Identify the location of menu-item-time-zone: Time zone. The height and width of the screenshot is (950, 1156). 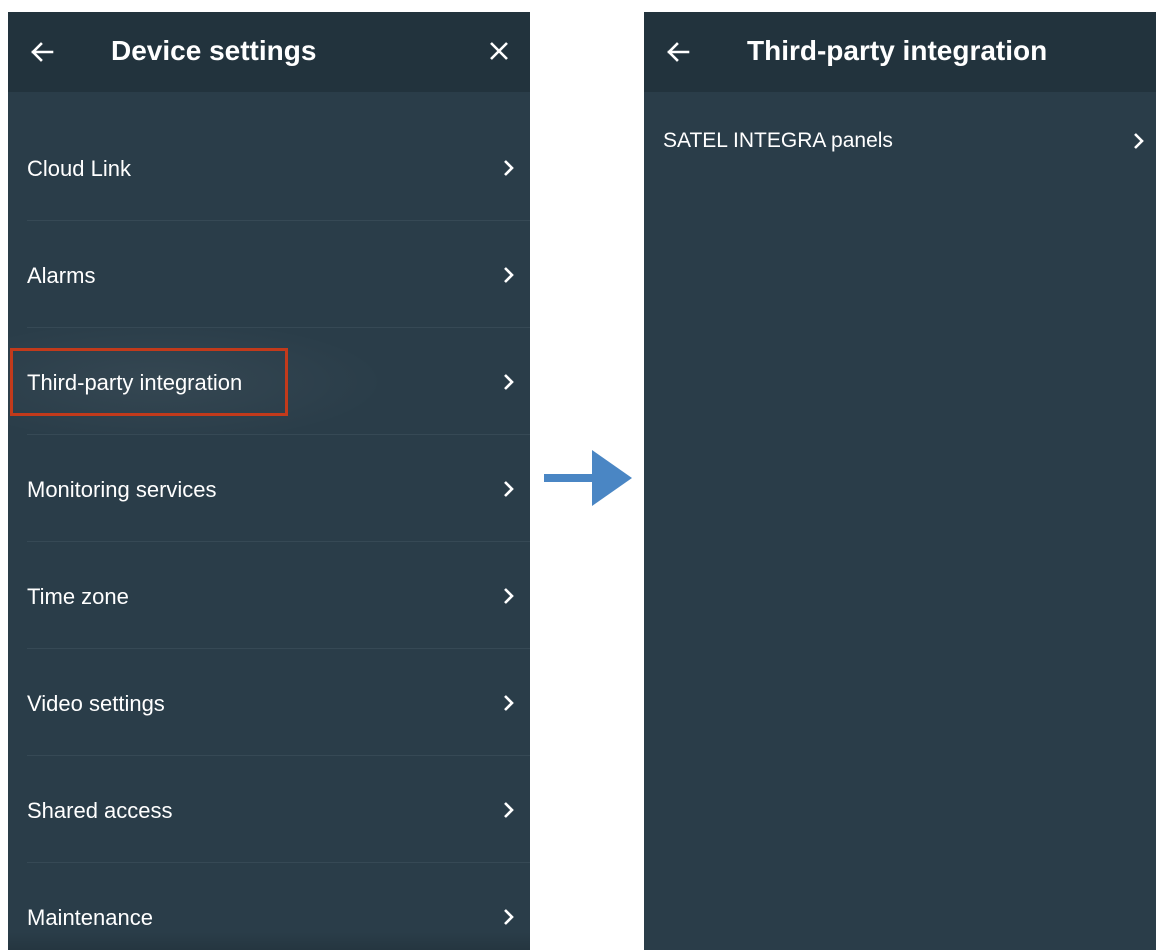
(269, 595).